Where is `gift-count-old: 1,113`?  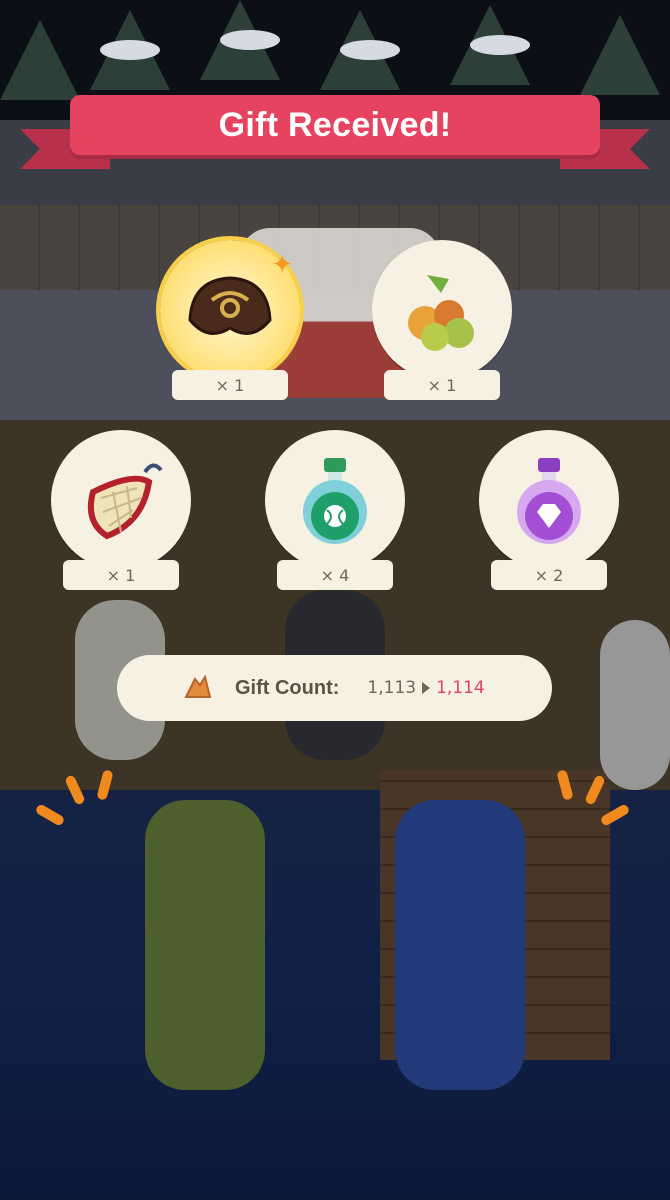
gift-count-old: 1,113 is located at coordinates (392, 688).